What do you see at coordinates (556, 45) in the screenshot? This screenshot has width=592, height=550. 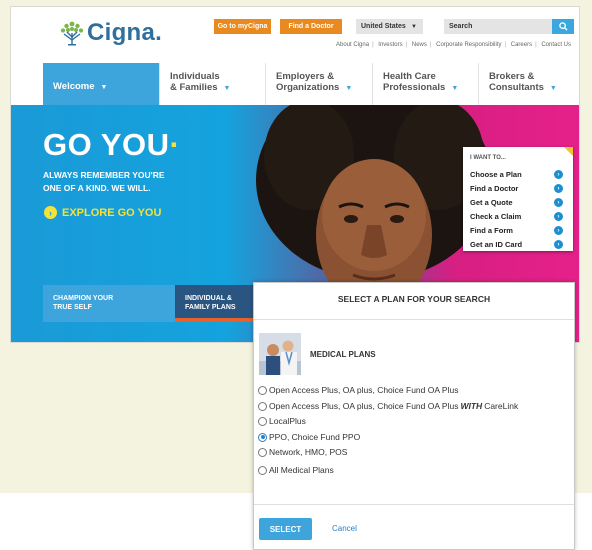 I see `link-contact-us: Contact Us` at bounding box center [556, 45].